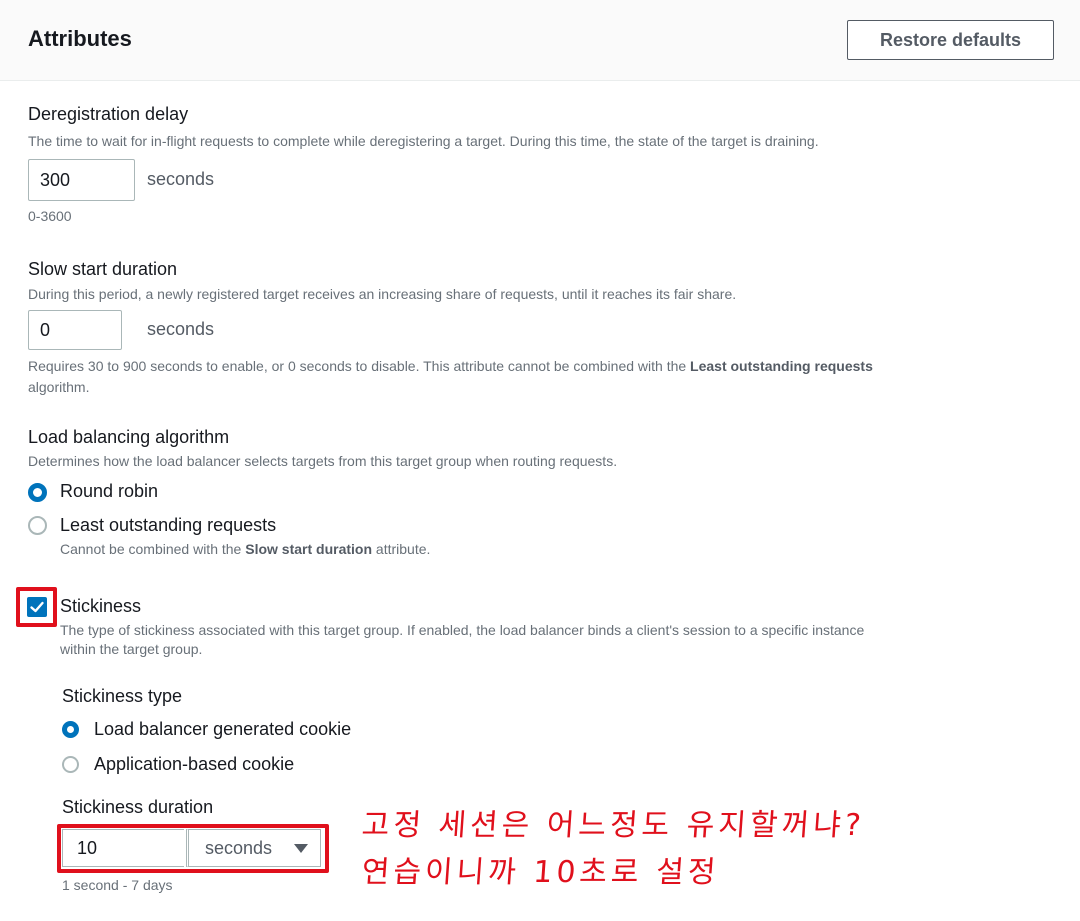  Describe the element at coordinates (80, 38) in the screenshot. I see `page-title: Attributes` at that location.